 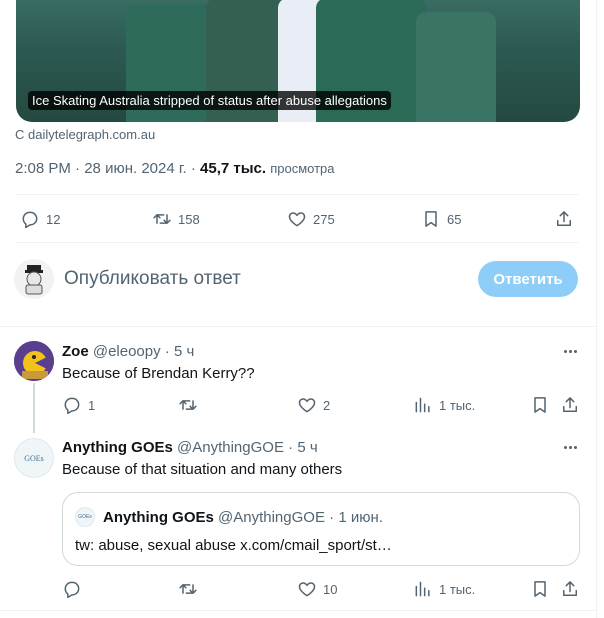 I want to click on like-button: 10, so click(x=317, y=589).